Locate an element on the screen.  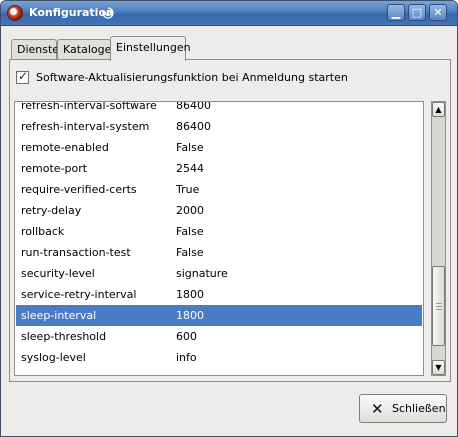
settings-row: refresh-interval-software 86400 is located at coordinates (219, 108).